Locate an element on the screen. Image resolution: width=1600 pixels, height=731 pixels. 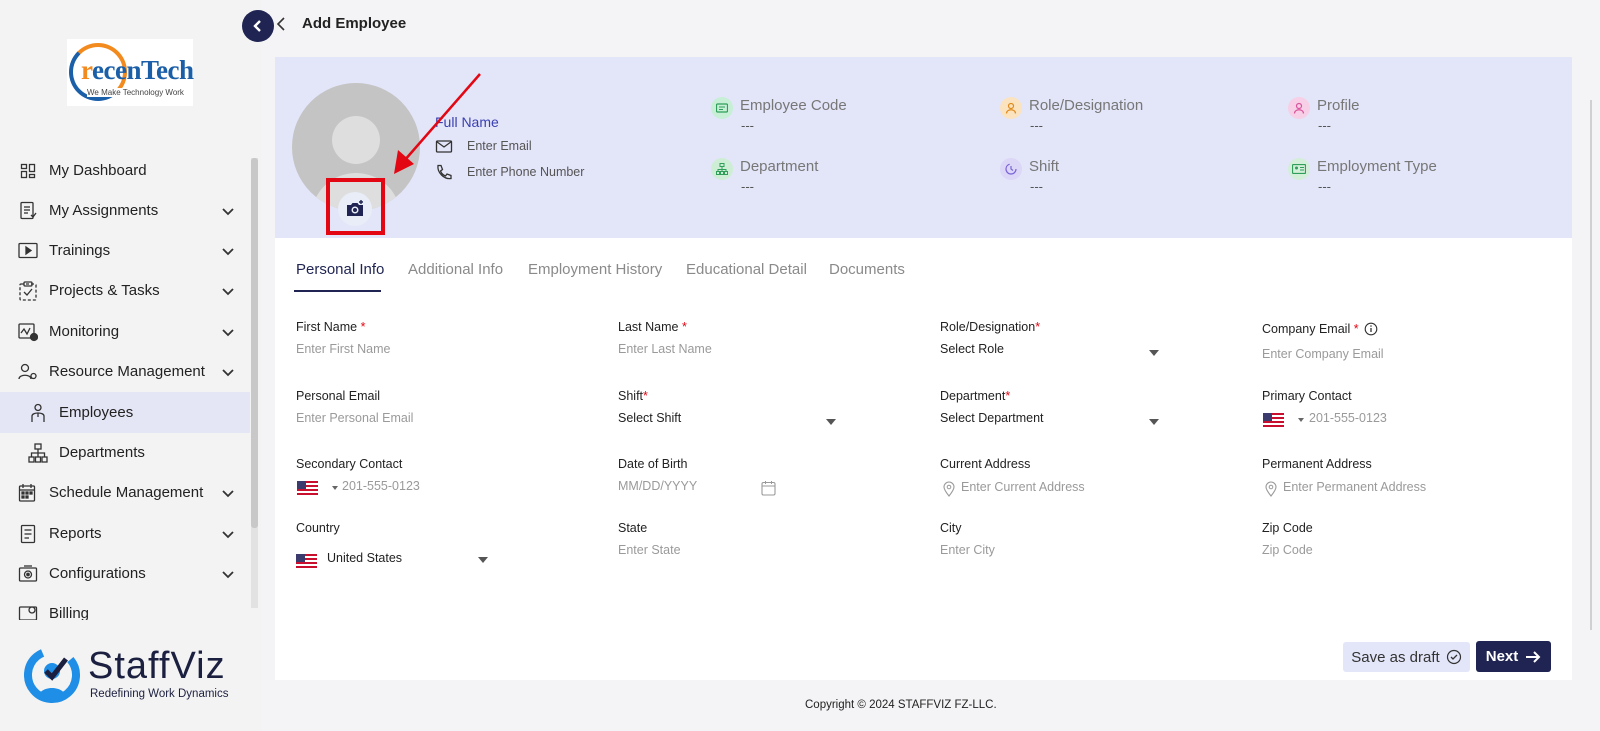
check-circle-icon is located at coordinates (1453, 657).